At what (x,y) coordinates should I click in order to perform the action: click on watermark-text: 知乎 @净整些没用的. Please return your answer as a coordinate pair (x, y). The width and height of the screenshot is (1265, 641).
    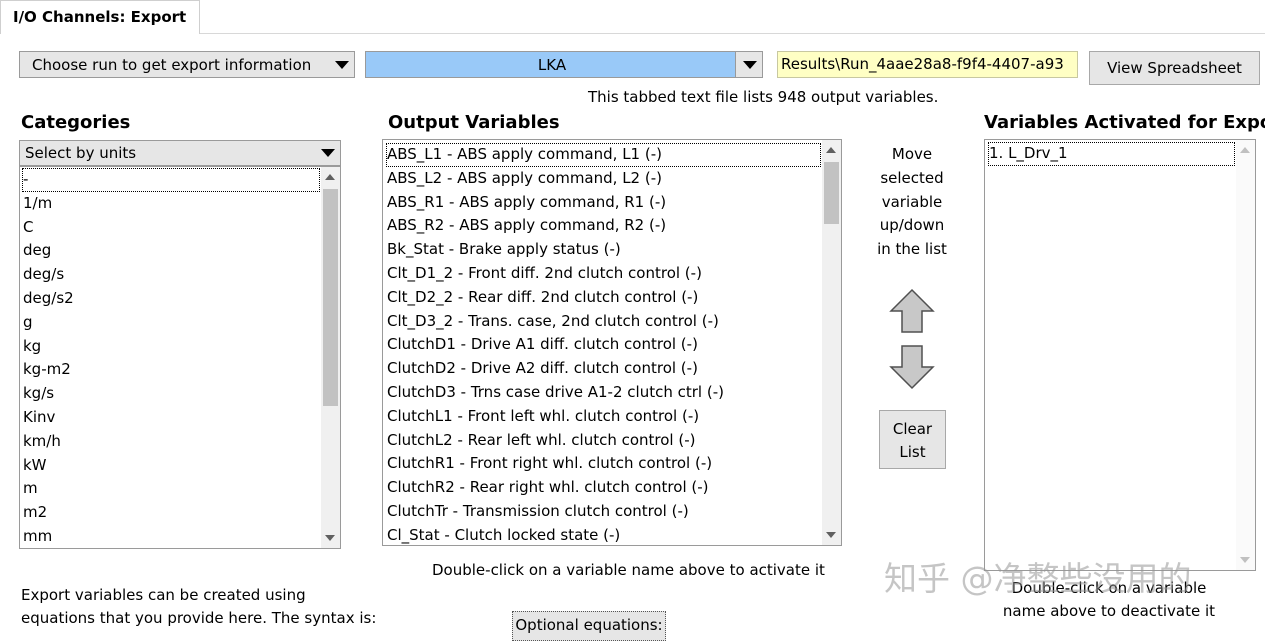
    Looking at the image, I should click on (1038, 578).